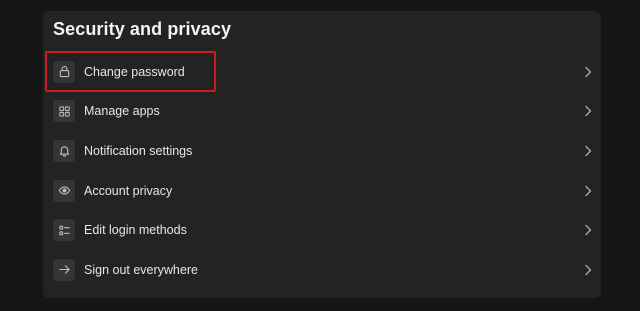  What do you see at coordinates (322, 72) in the screenshot?
I see `change-password-item: Change password` at bounding box center [322, 72].